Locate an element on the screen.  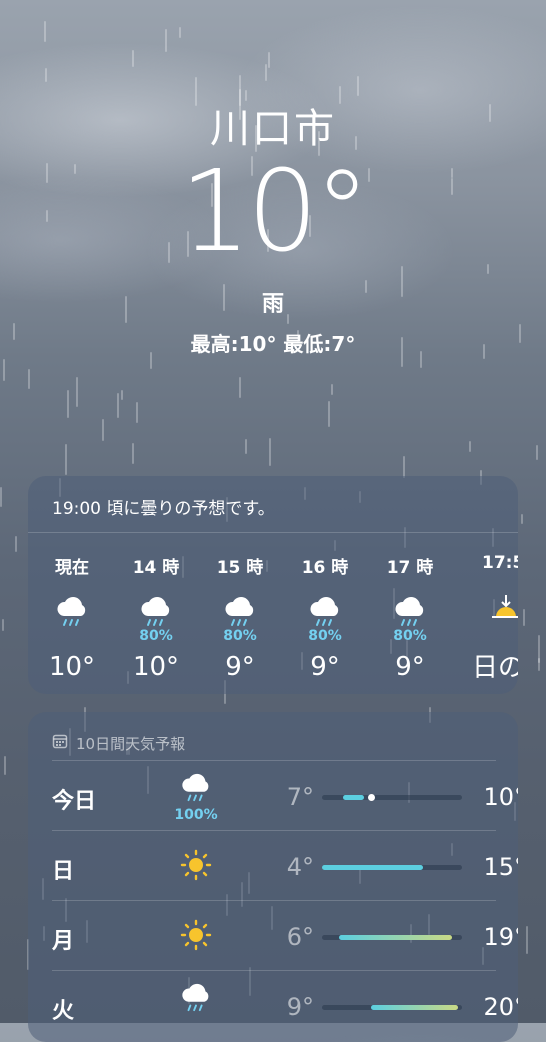
sunset-icon is located at coordinates (488, 601).